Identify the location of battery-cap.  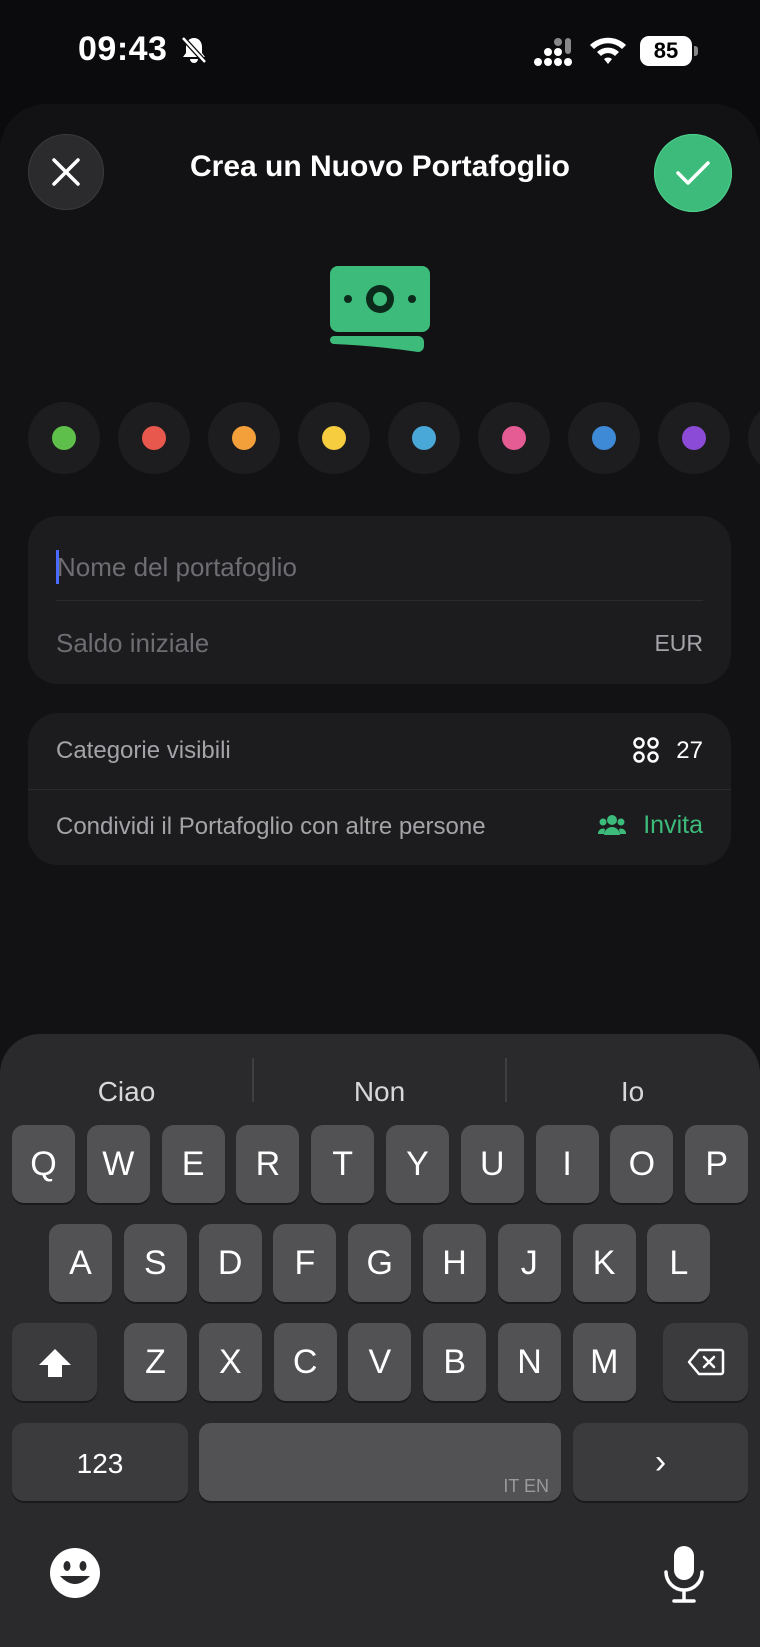
(696, 51).